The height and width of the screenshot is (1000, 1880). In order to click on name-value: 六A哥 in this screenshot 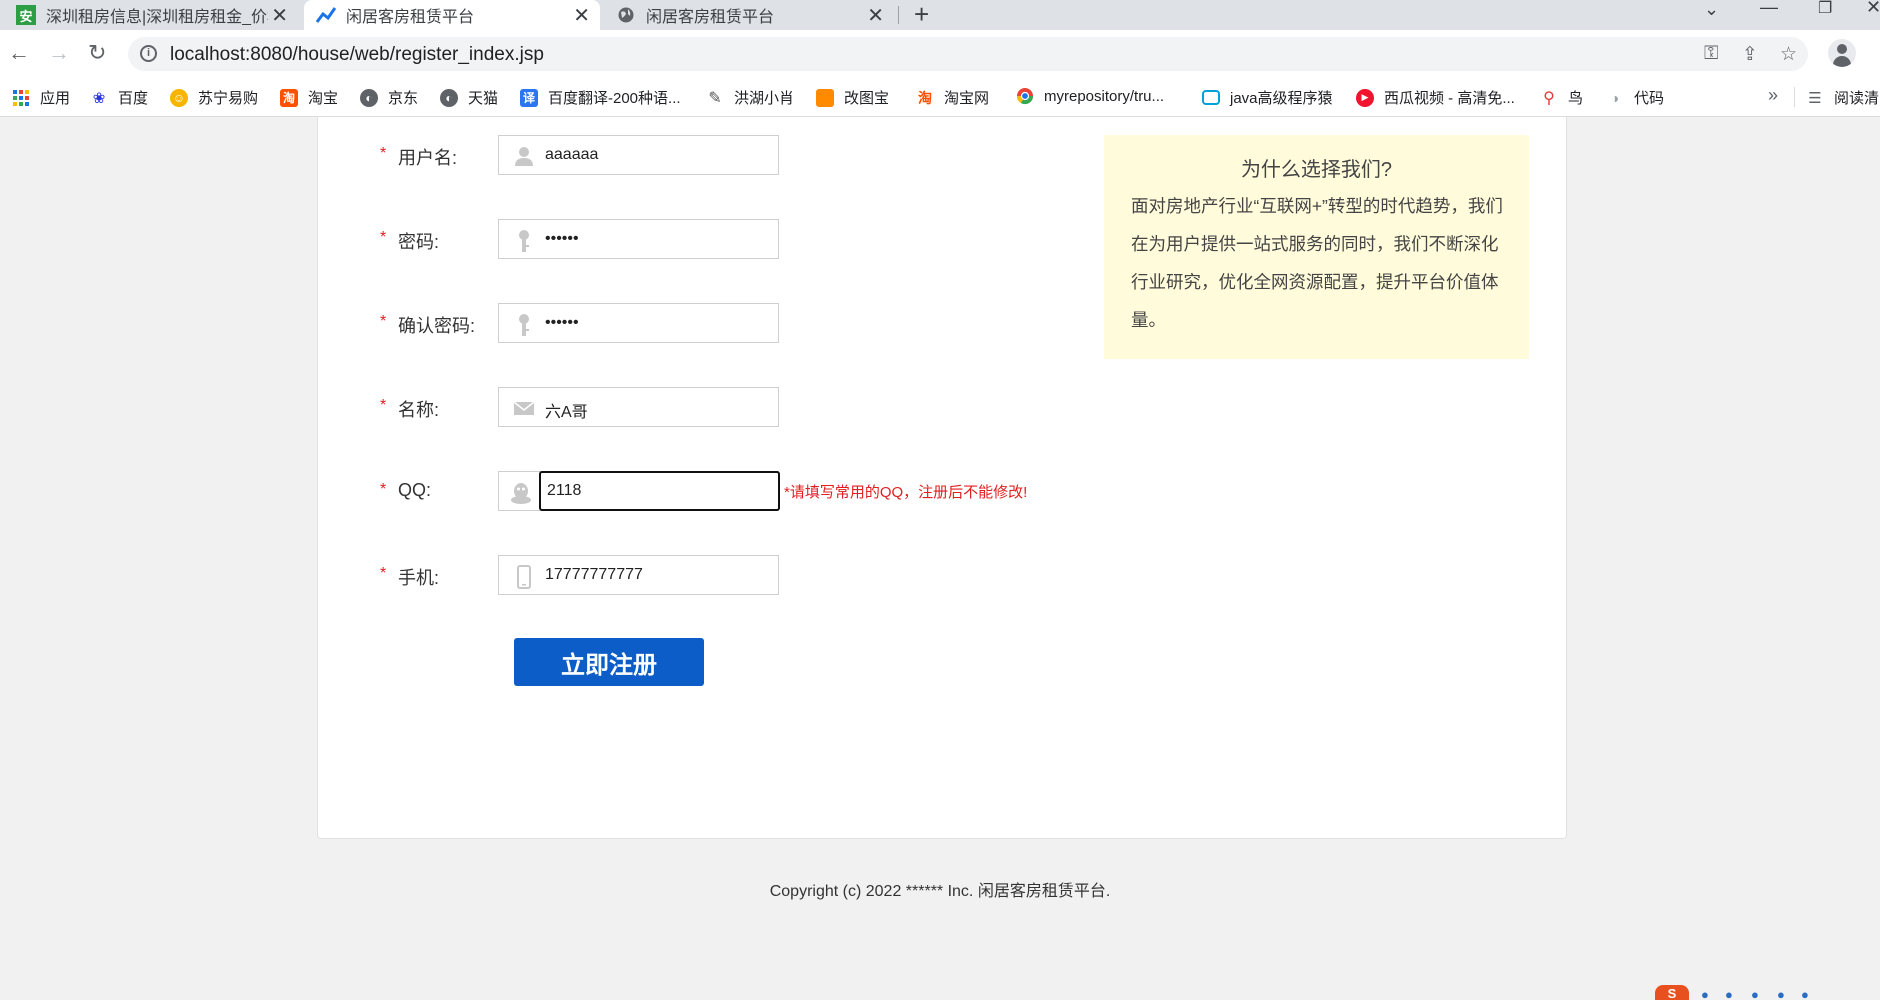, I will do `click(566, 412)`.